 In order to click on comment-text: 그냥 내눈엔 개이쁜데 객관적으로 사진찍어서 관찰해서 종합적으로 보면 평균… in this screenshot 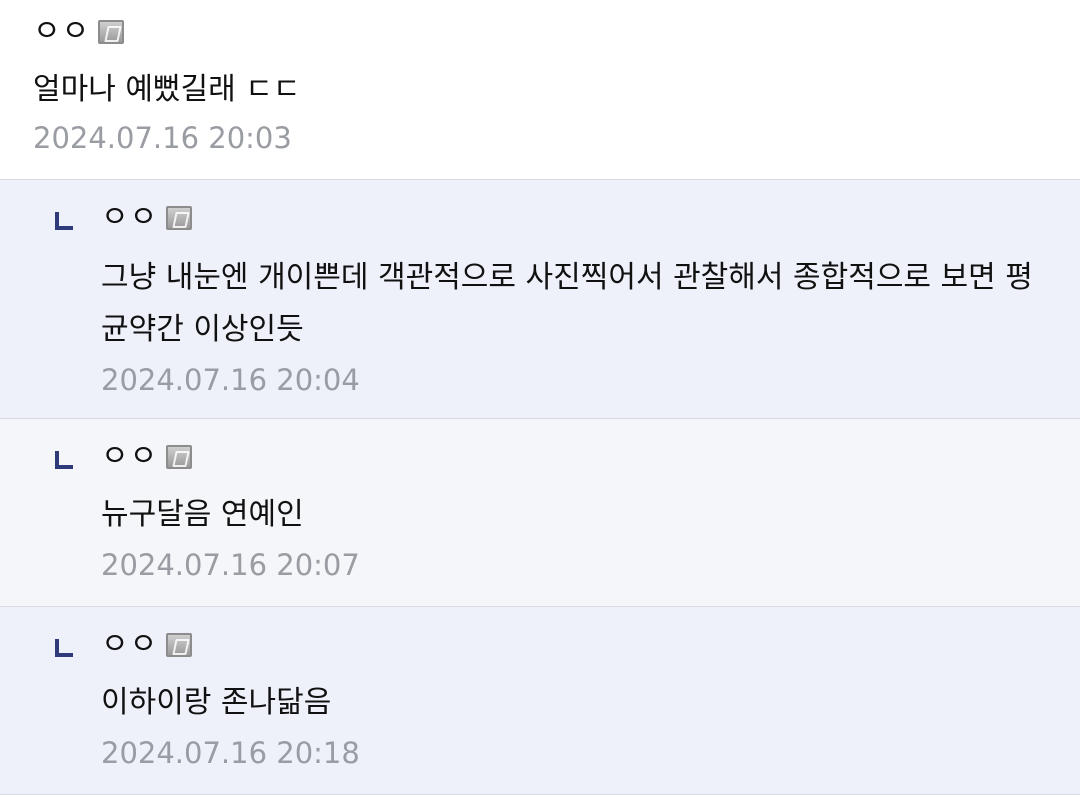, I will do `click(567, 303)`.